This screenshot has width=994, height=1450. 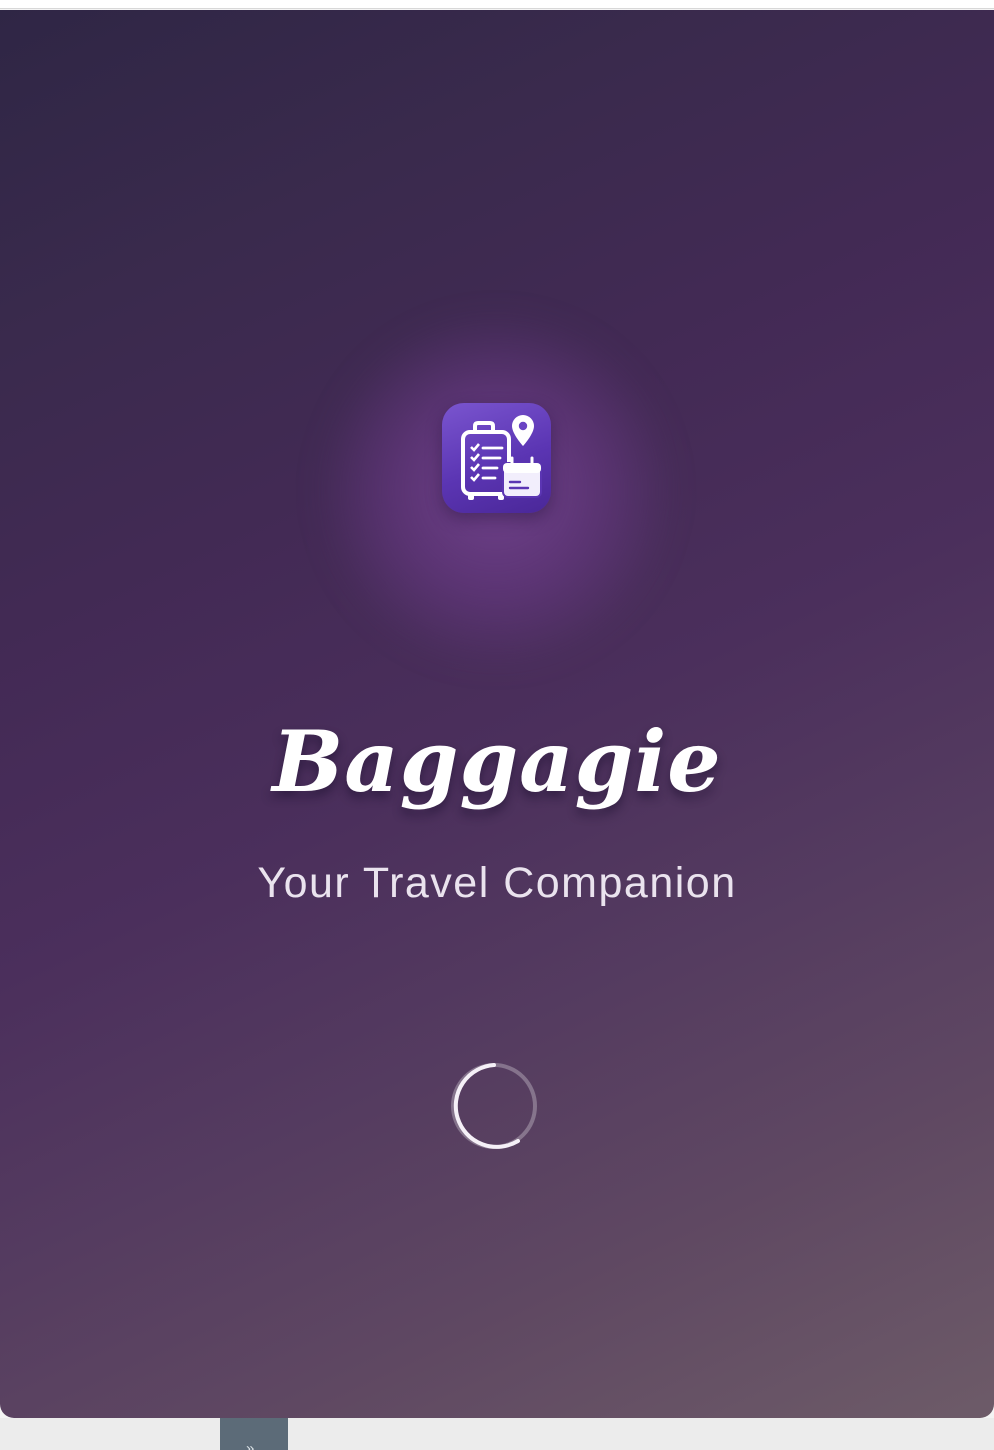 I want to click on loading-spinner, so click(x=494, y=1106).